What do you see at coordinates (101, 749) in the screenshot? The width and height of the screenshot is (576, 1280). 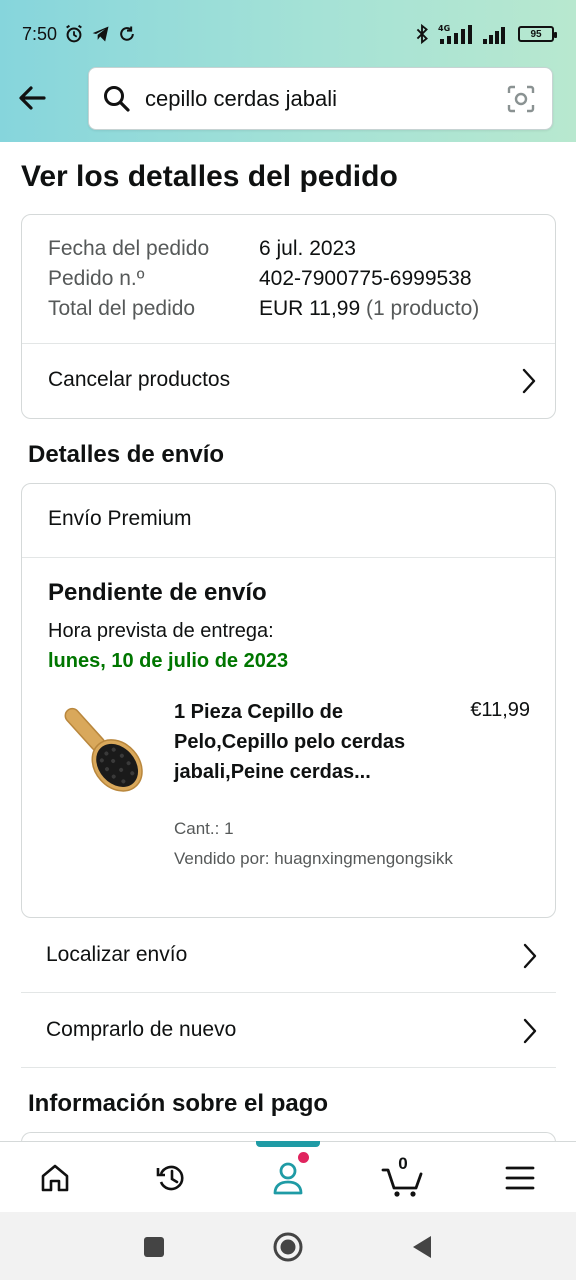 I see `product-image` at bounding box center [101, 749].